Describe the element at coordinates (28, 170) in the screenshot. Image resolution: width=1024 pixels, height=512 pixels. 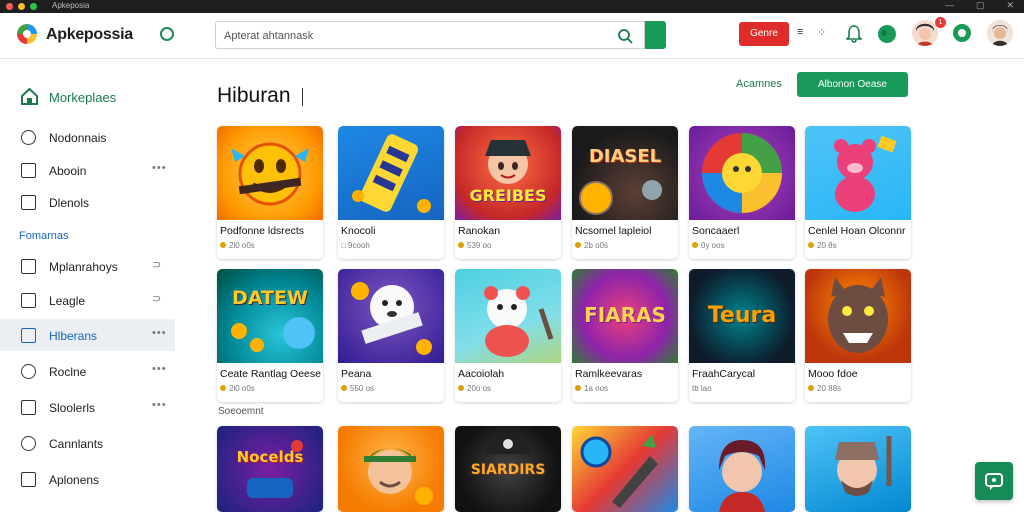
I see `square-icon` at that location.